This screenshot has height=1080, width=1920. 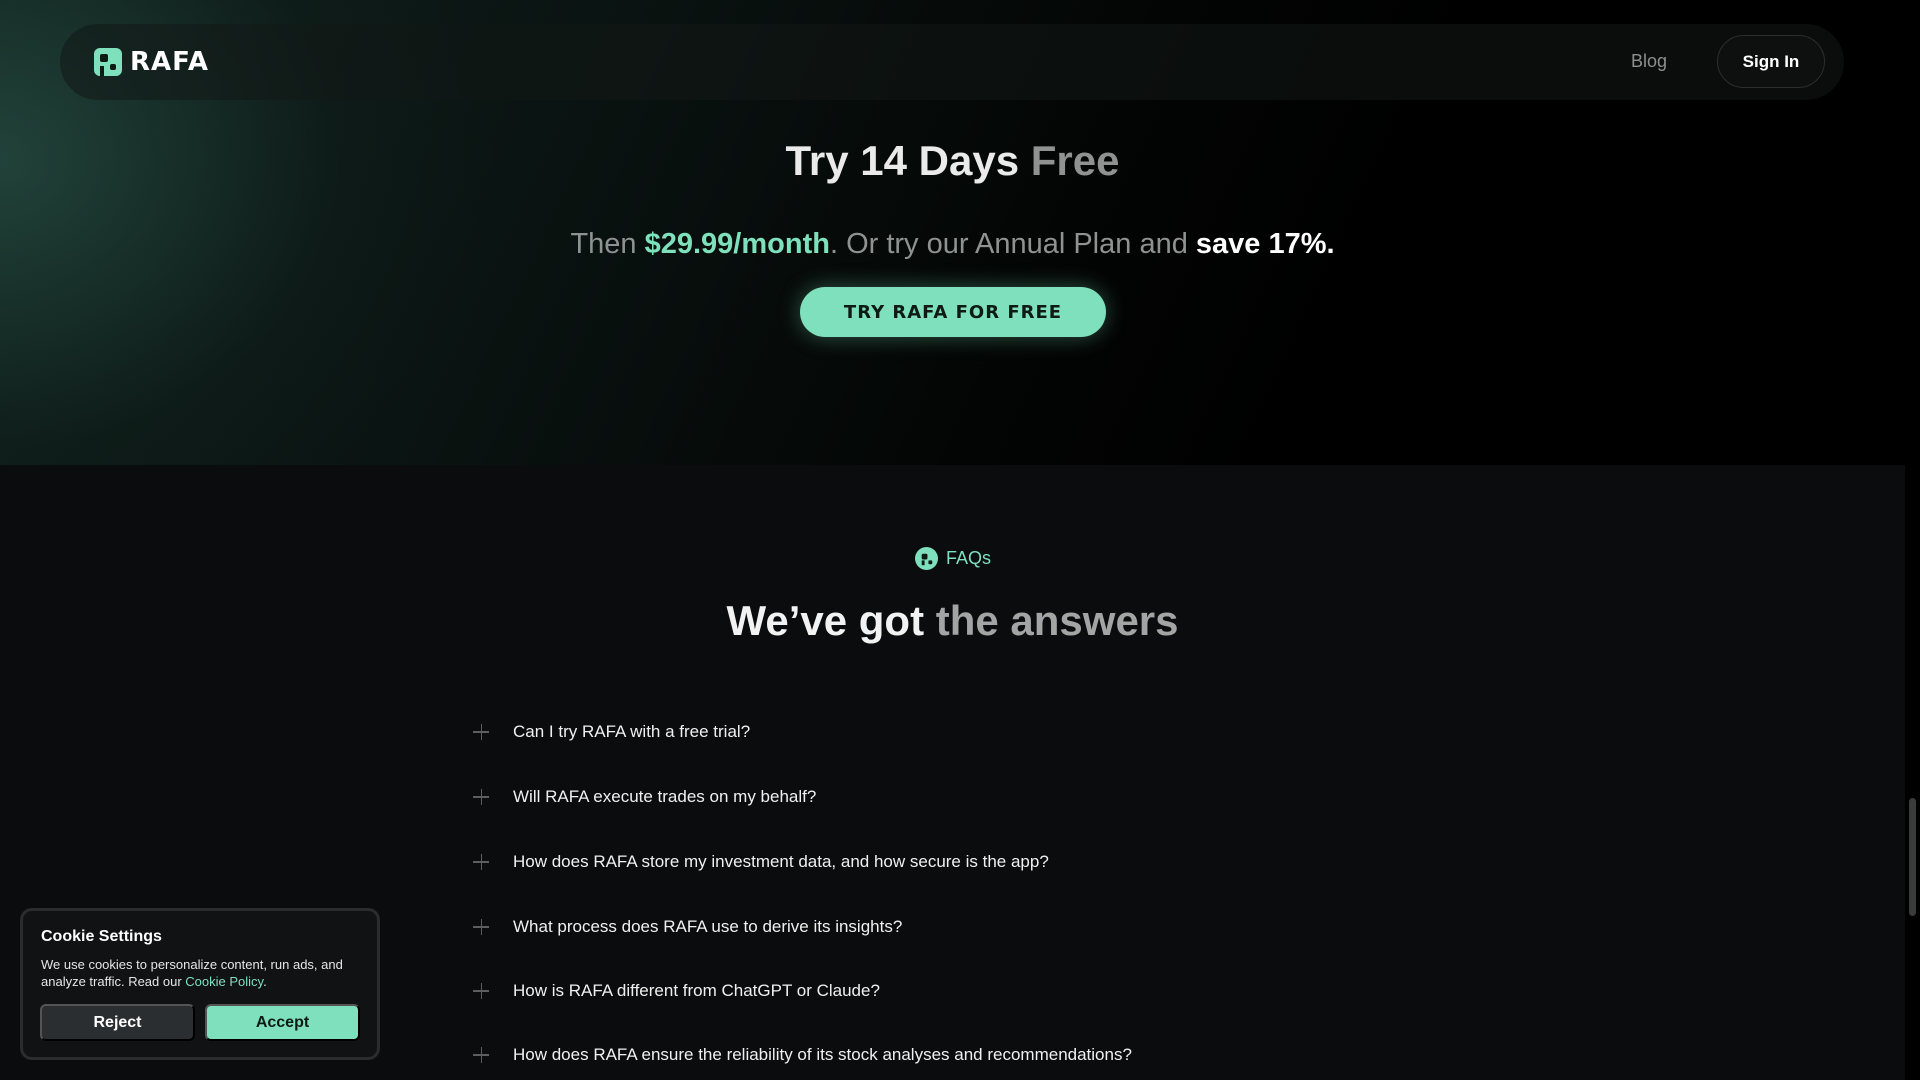 I want to click on site-header, so click(x=952, y=62).